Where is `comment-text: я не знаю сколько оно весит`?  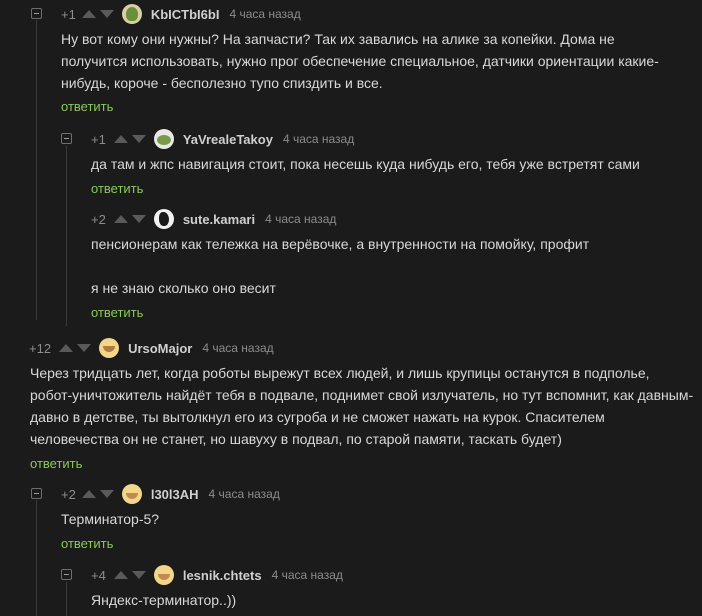
comment-text: я не знаю сколько оно весит is located at coordinates (183, 288).